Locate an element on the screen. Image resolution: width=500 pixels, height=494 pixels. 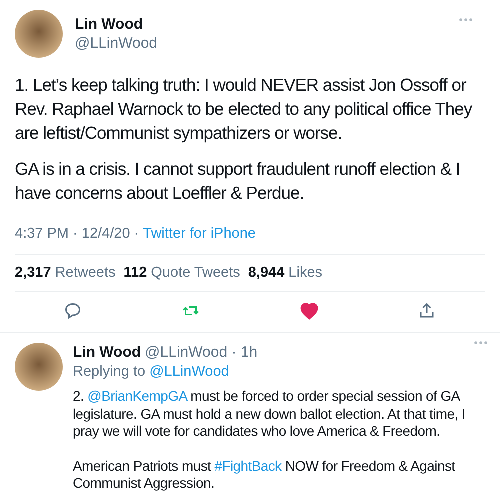
reply-text: 2. @BrianKempGA must be forced to order special session of GA legislature. GA must hold a new down ballot election. At that time, I pray we will vote for candidates who love America & Freedom. is located at coordinates (270, 414).